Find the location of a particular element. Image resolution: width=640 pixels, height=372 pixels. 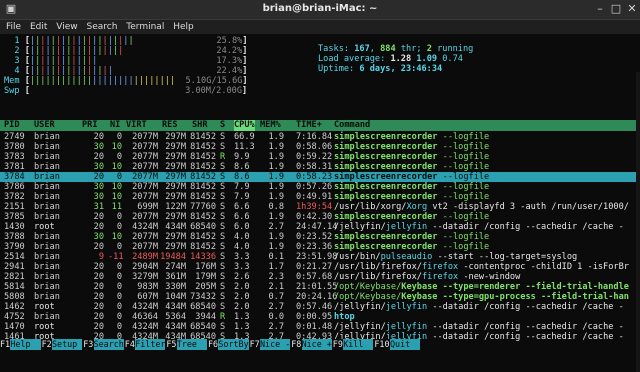

fkey-label-filter: Filter is located at coordinates (150, 344).